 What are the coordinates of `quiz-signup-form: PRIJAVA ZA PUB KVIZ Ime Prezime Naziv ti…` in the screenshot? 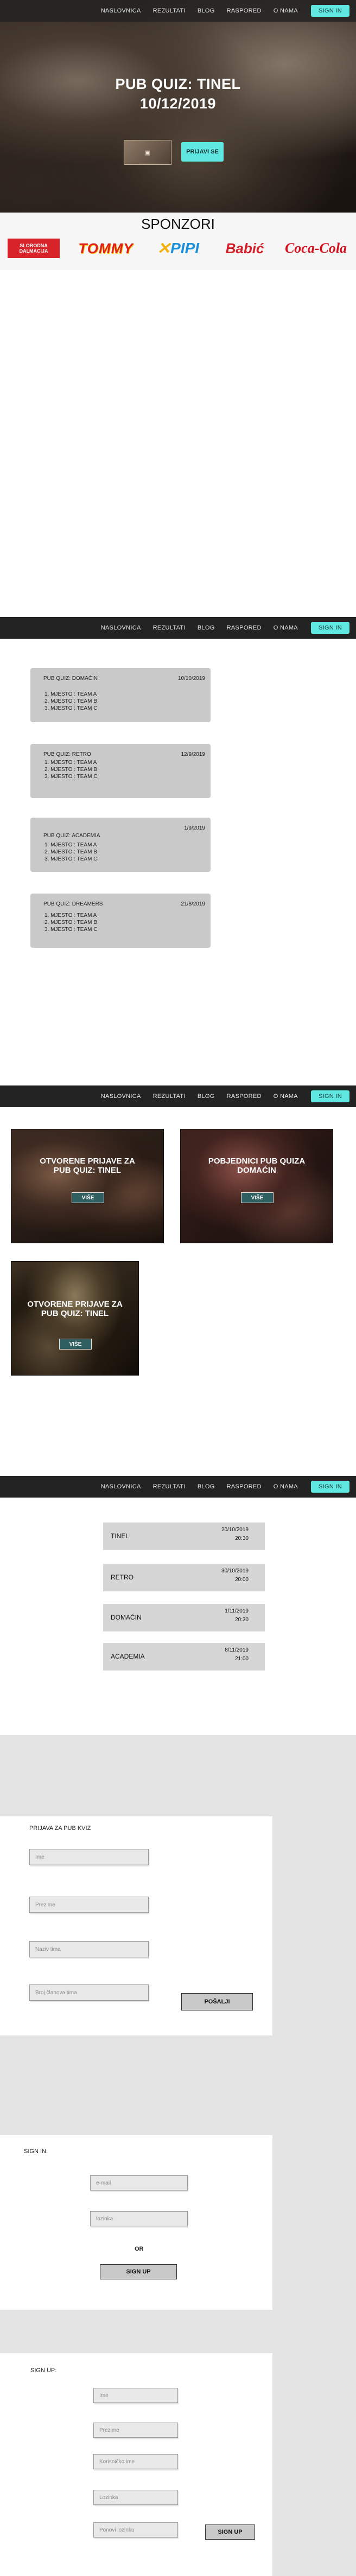 It's located at (136, 1926).